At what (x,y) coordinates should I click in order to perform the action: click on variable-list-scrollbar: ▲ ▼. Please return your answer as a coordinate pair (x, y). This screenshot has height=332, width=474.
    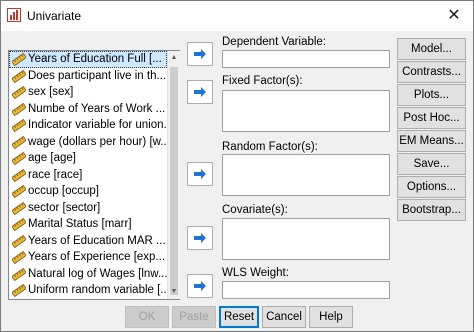
    Looking at the image, I should click on (173, 175).